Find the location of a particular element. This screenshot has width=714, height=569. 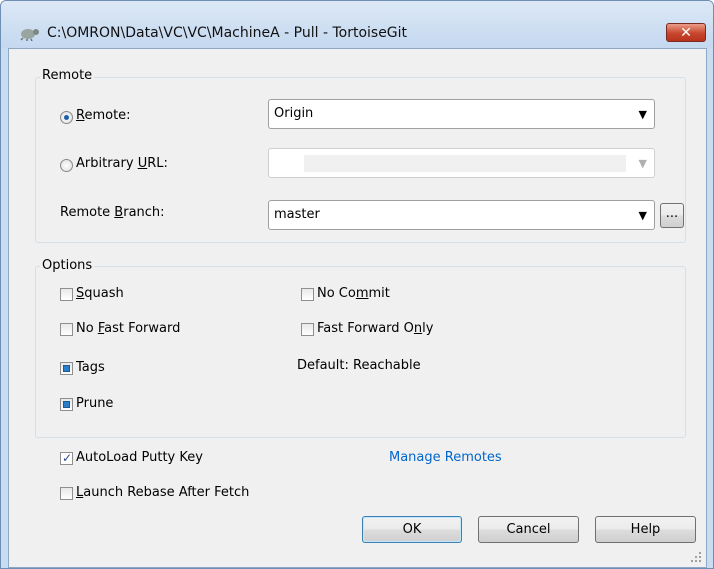

remote-combo: Origin ▼ is located at coordinates (461, 114).